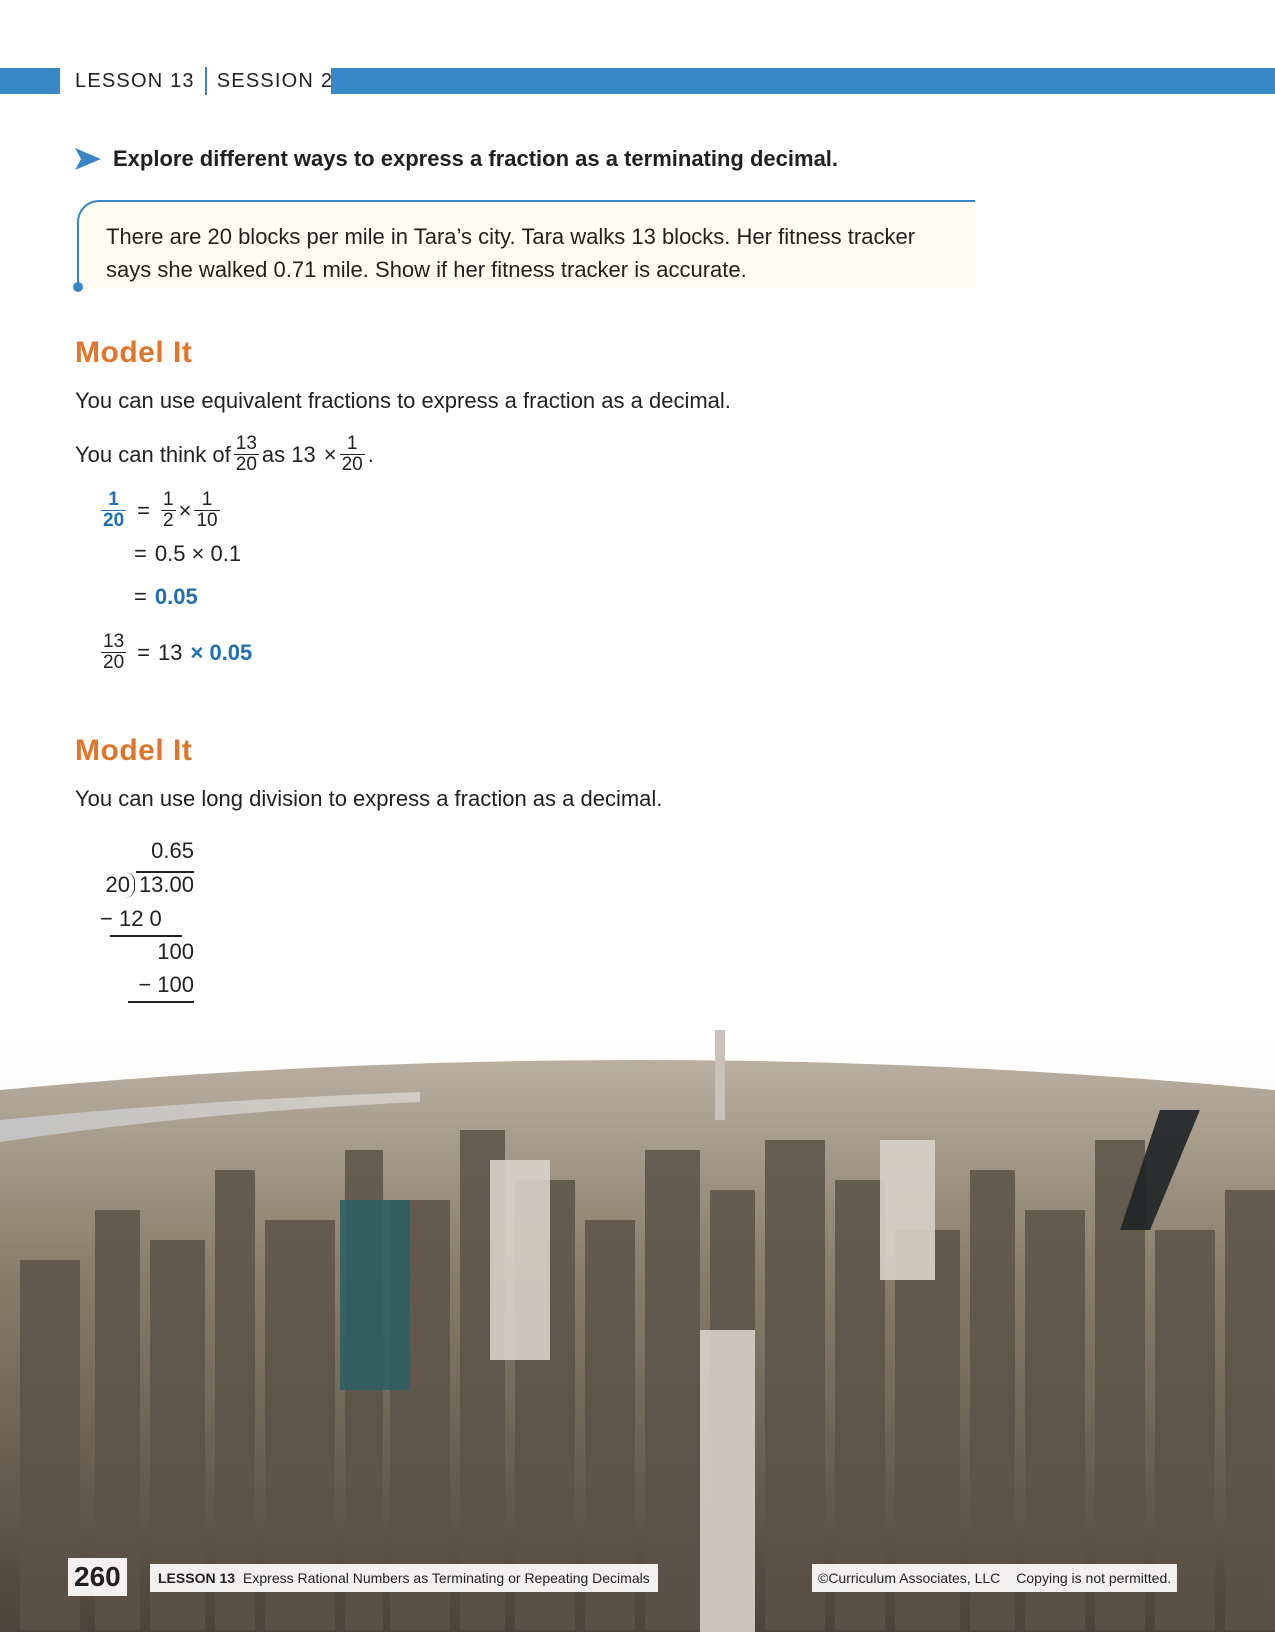 Image resolution: width=1275 pixels, height=1632 pixels. What do you see at coordinates (78, 287) in the screenshot?
I see `problem-box-dot` at bounding box center [78, 287].